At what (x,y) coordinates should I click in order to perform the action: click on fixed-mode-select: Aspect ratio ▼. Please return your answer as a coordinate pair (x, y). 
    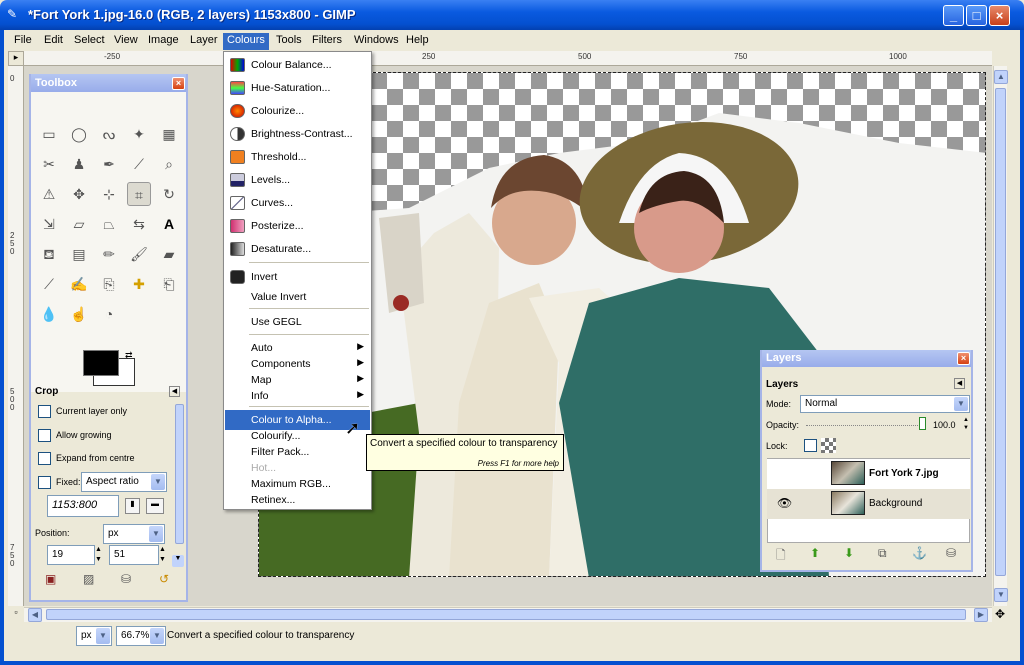
    Looking at the image, I should click on (124, 482).